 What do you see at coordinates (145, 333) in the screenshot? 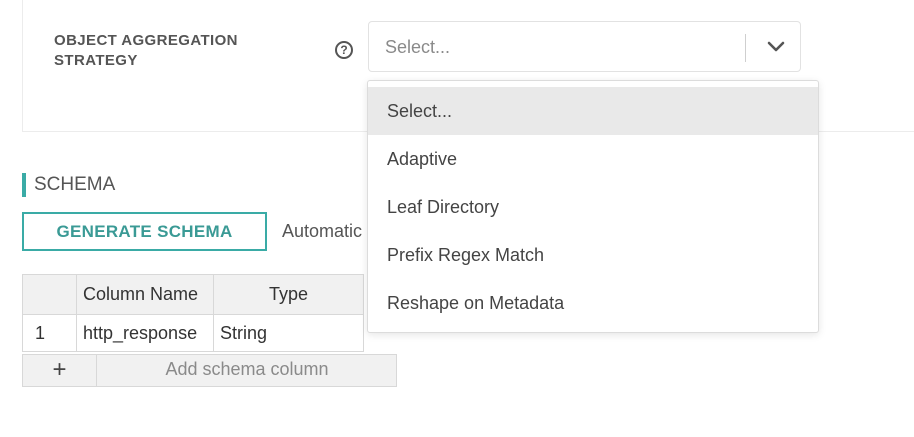
I see `column-name-cell: http_response` at bounding box center [145, 333].